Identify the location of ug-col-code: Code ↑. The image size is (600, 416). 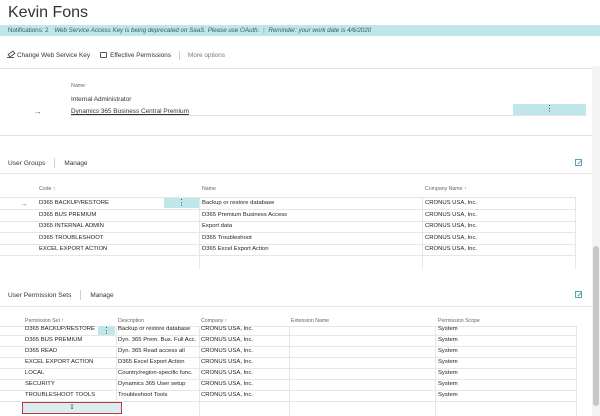
(47, 189).